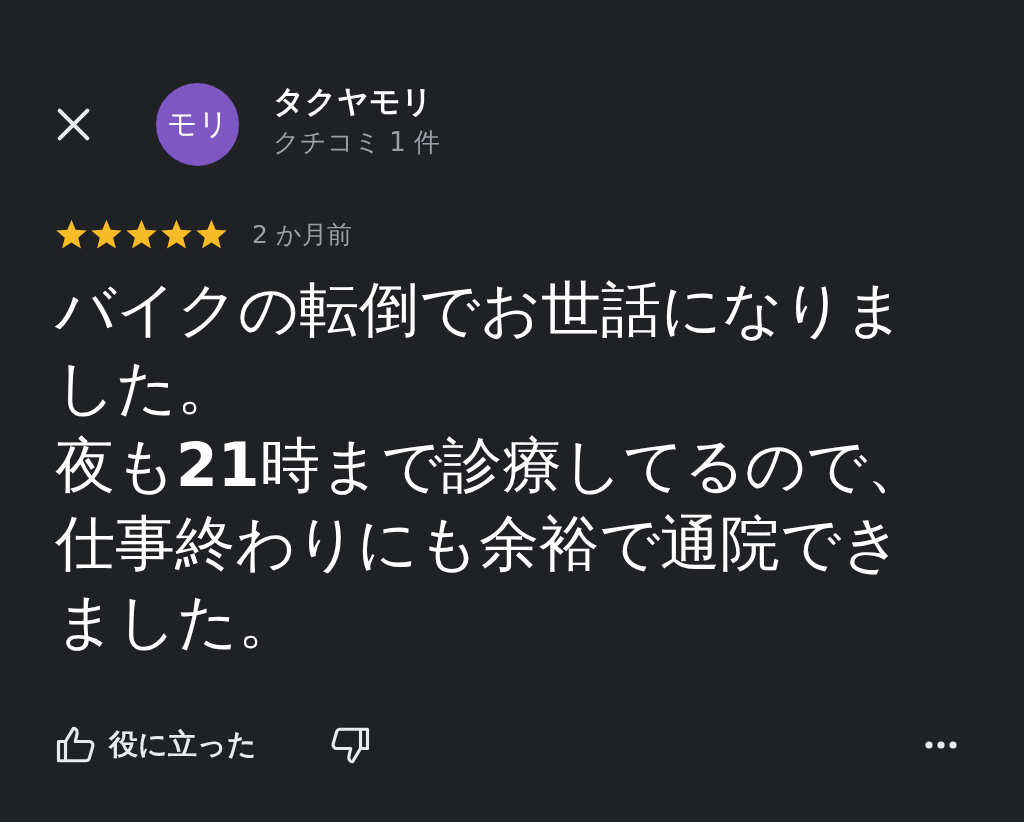  I want to click on close-button, so click(73, 124).